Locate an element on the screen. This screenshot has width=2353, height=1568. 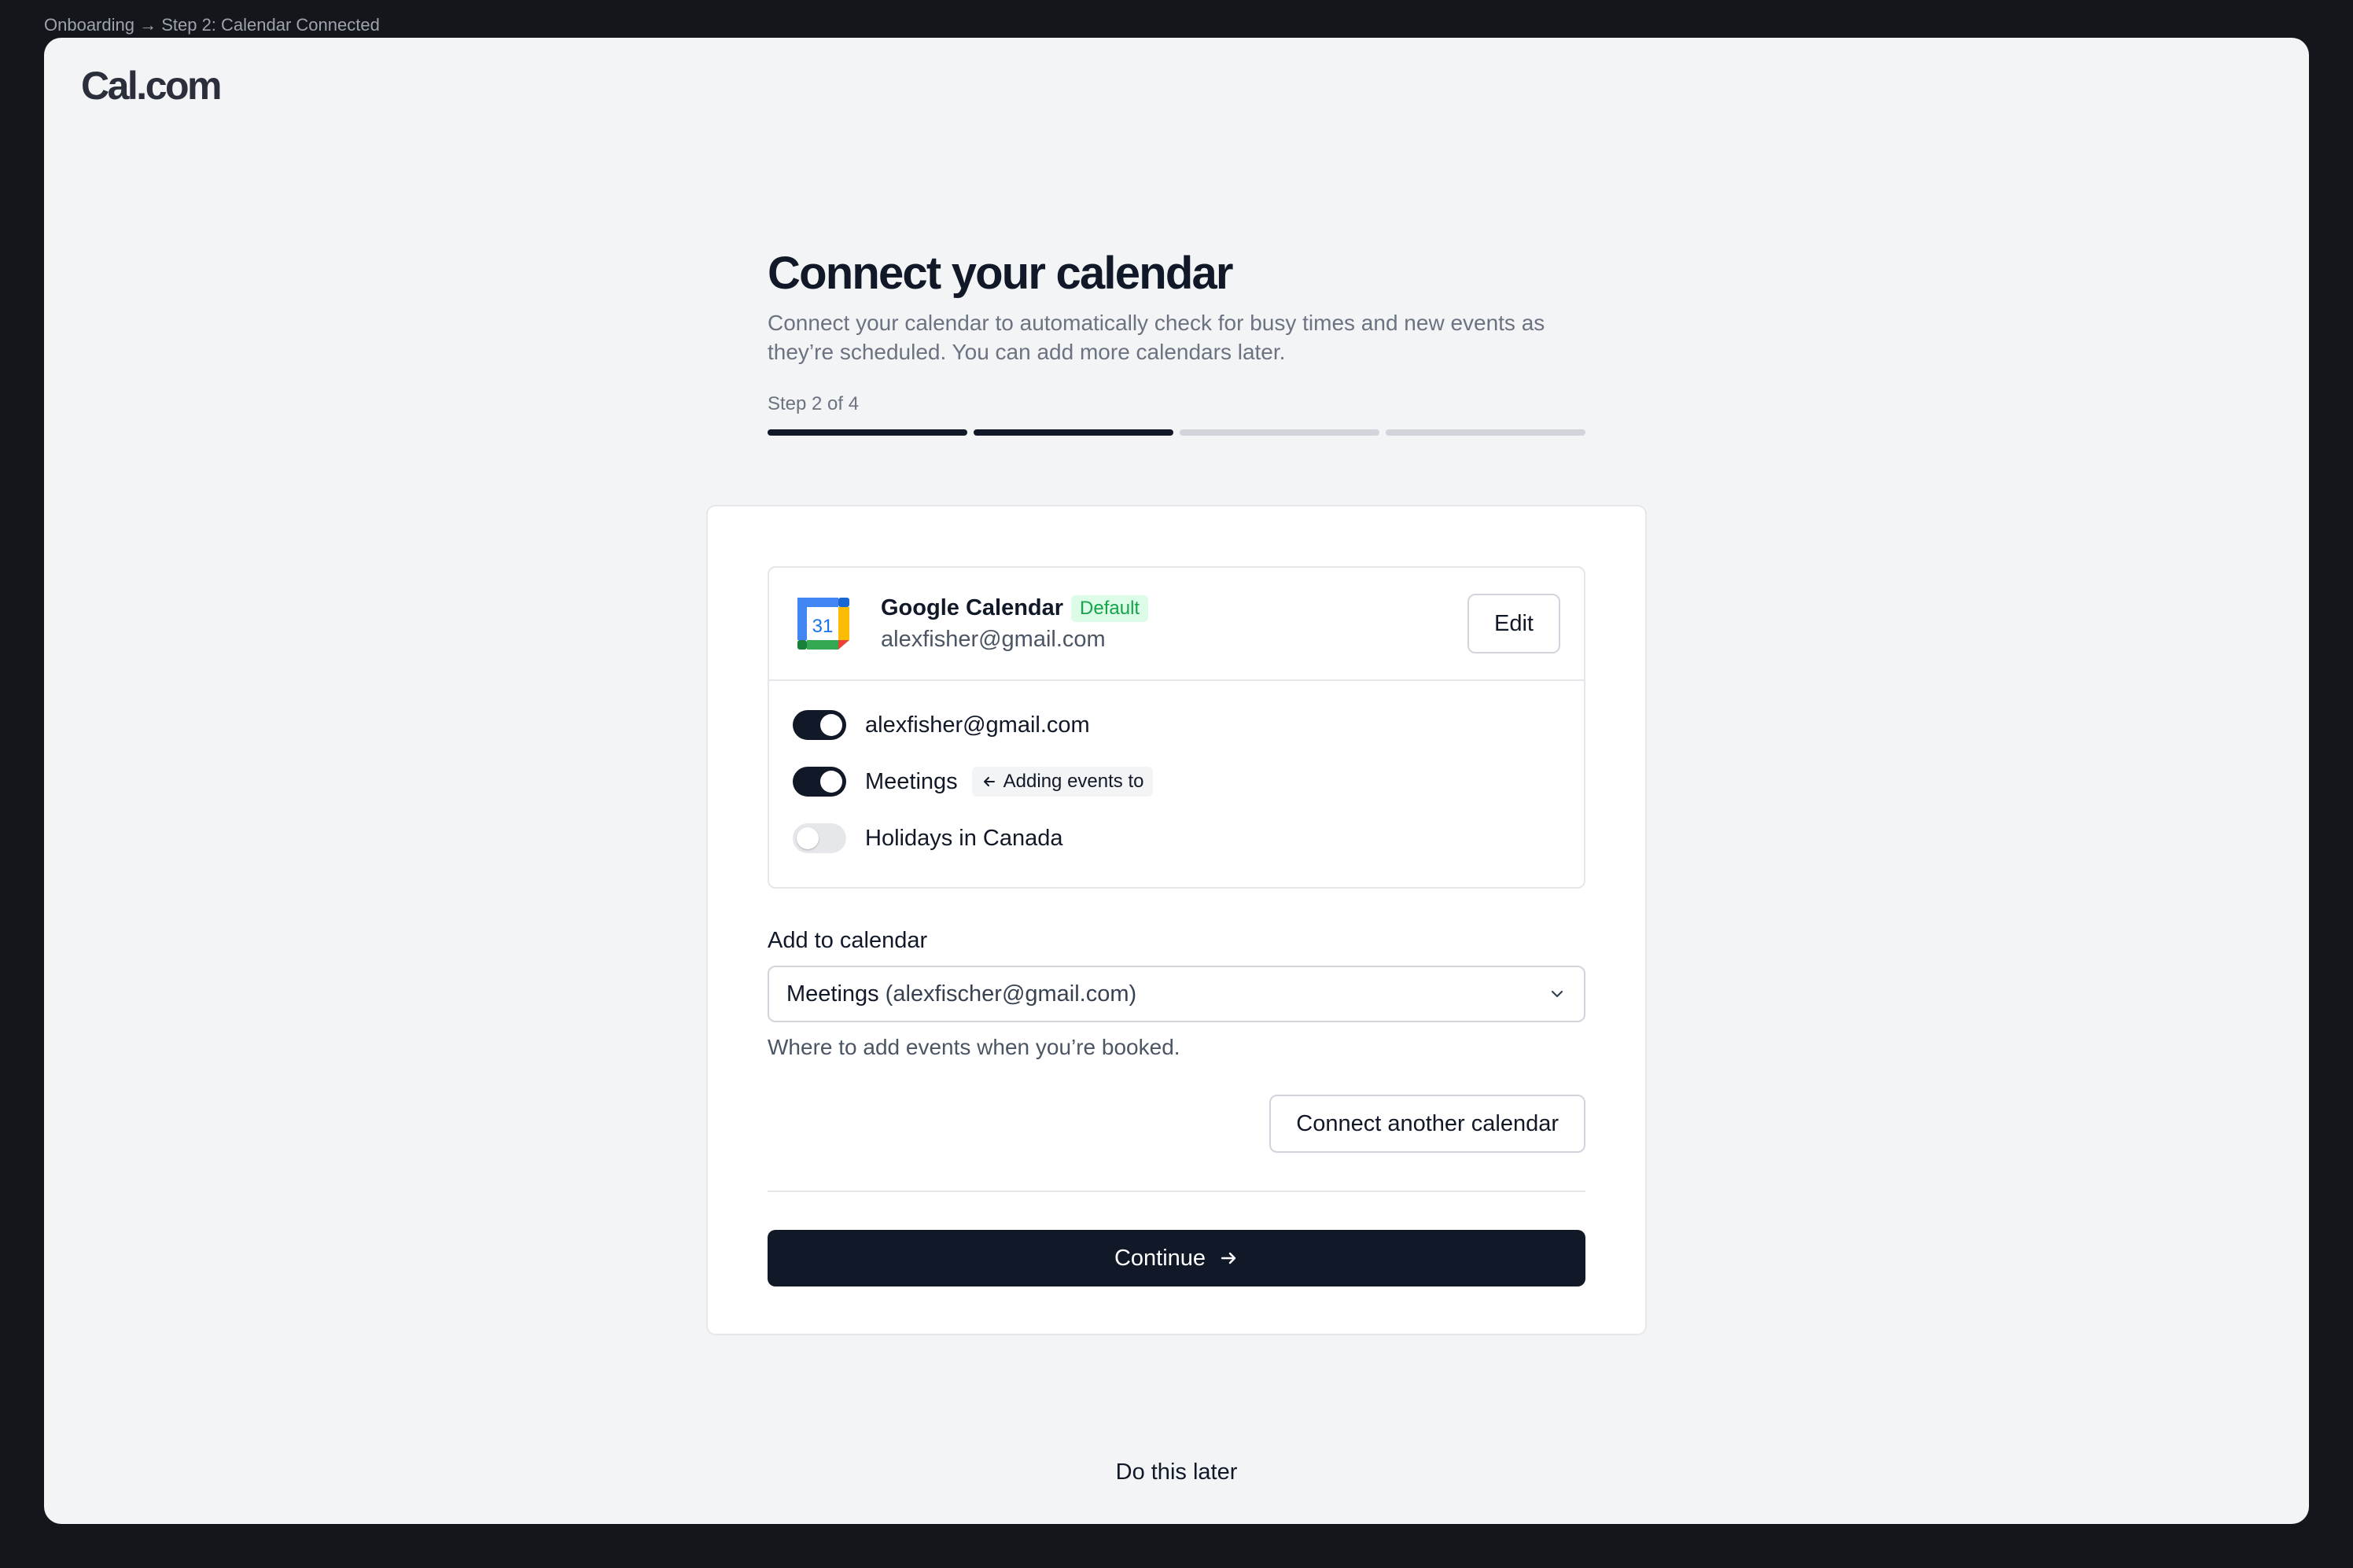
calendar-provider-name: Google Calendar is located at coordinates (972, 607).